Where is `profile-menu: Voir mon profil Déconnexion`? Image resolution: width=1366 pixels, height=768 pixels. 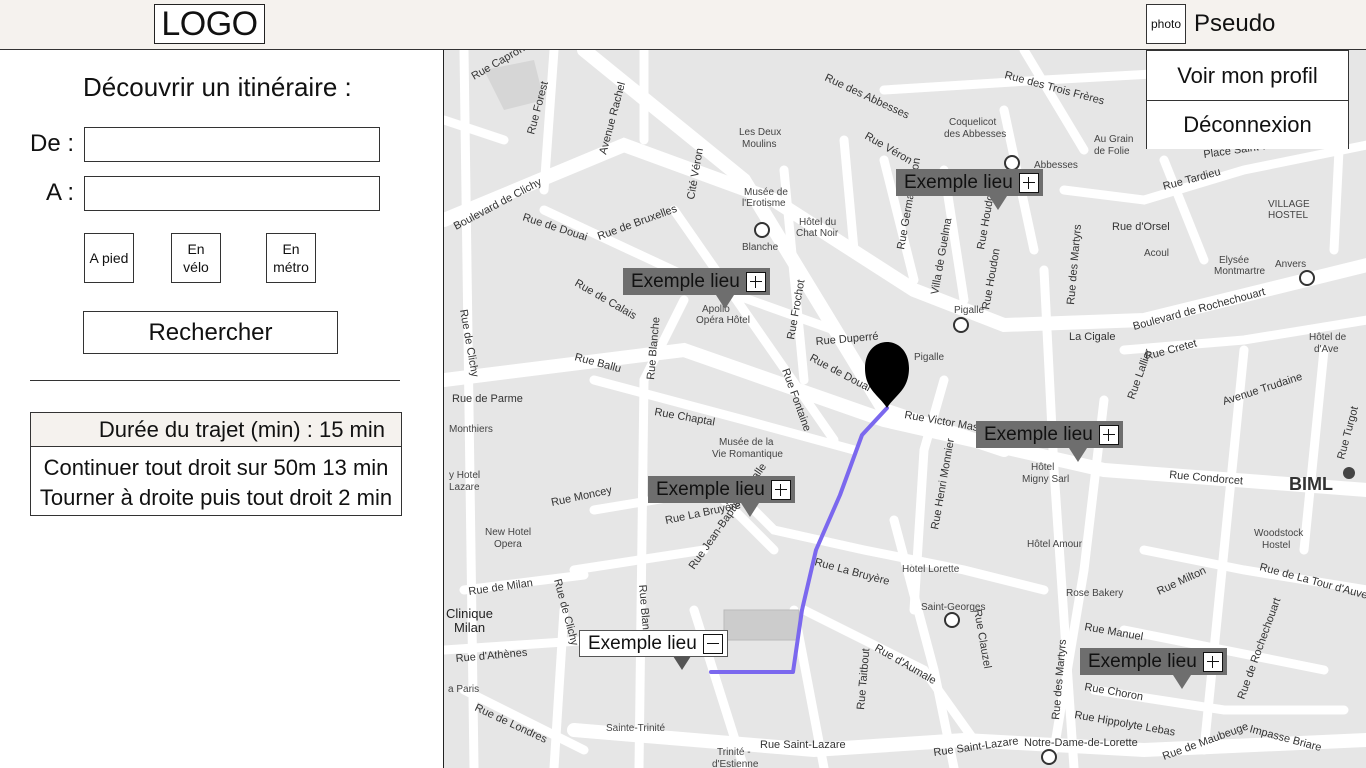
profile-menu: Voir mon profil Déconnexion is located at coordinates (1247, 99).